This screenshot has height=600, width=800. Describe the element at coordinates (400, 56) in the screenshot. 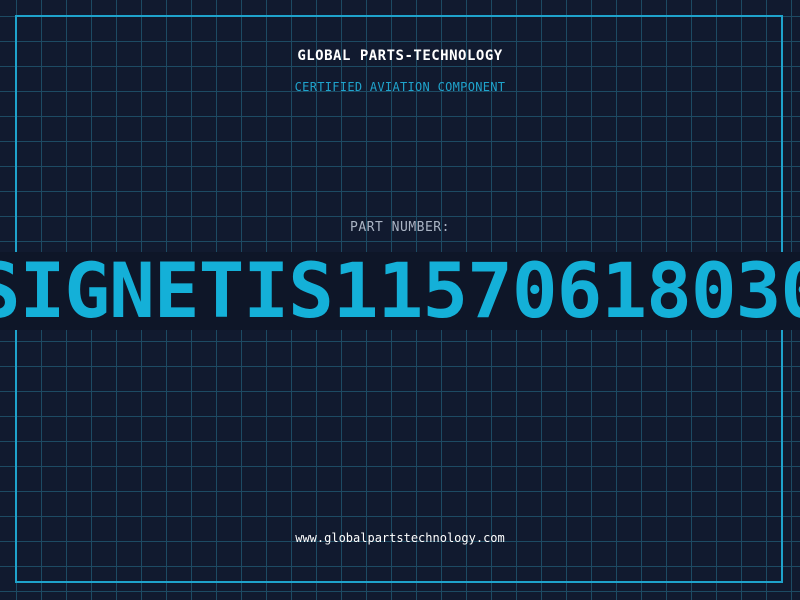

I see `company-name: GLOBAL PARTS-TECHNOLOGY` at that location.